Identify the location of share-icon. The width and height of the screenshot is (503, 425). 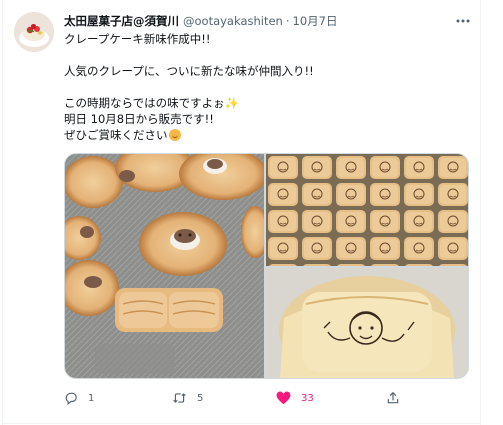
(393, 397).